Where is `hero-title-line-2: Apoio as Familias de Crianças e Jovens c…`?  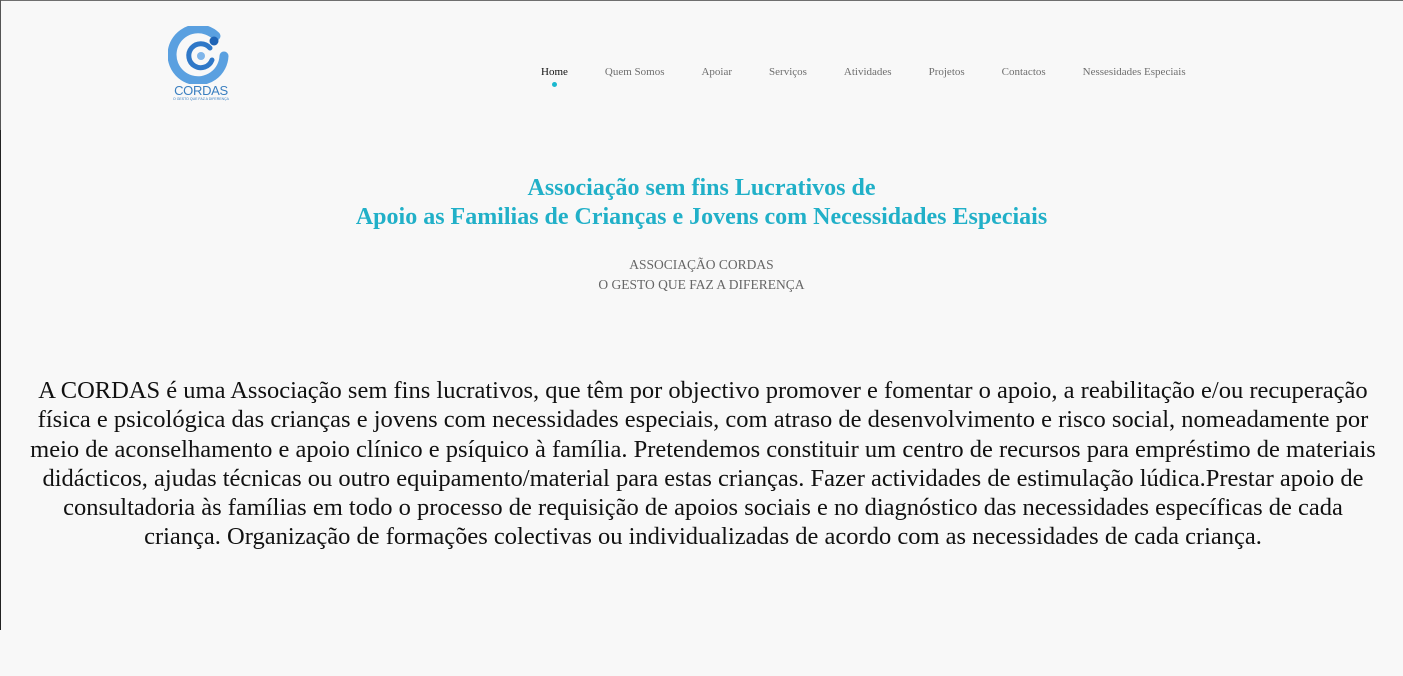
hero-title-line-2: Apoio as Familias de Crianças e Jovens c… is located at coordinates (701, 217).